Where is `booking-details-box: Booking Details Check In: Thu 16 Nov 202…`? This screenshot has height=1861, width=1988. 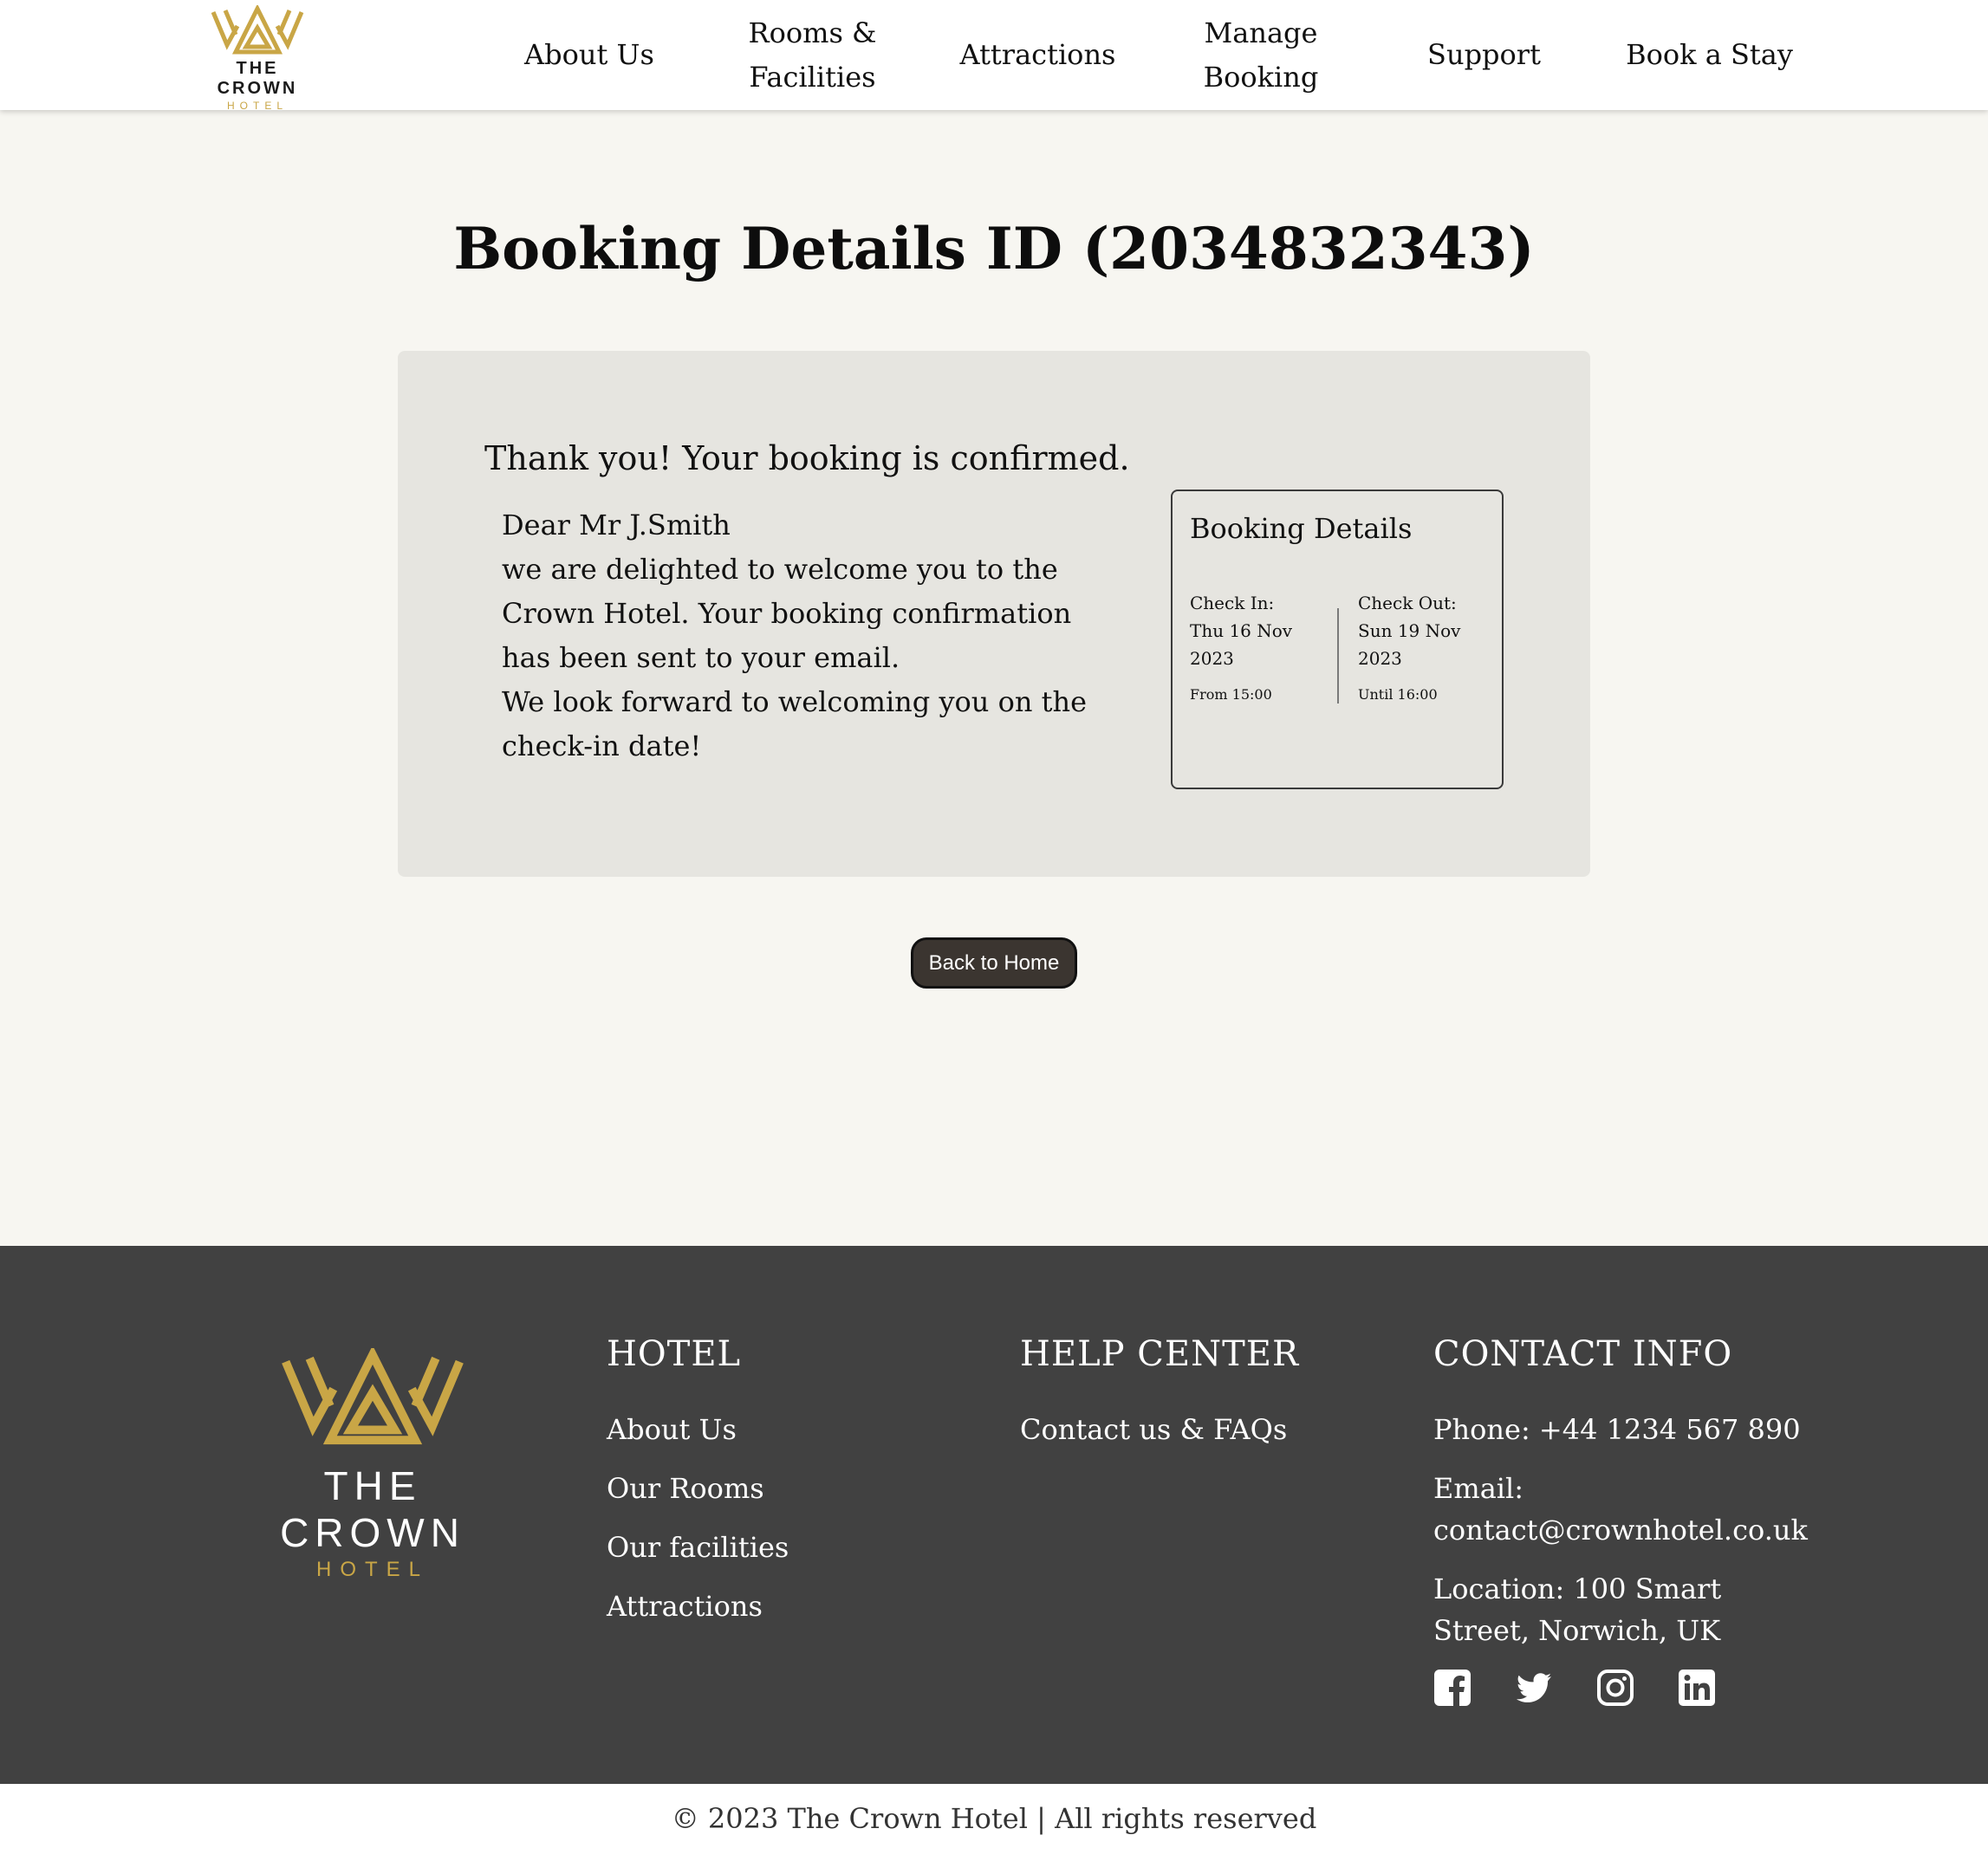 booking-details-box: Booking Details Check In: Thu 16 Nov 202… is located at coordinates (1337, 639).